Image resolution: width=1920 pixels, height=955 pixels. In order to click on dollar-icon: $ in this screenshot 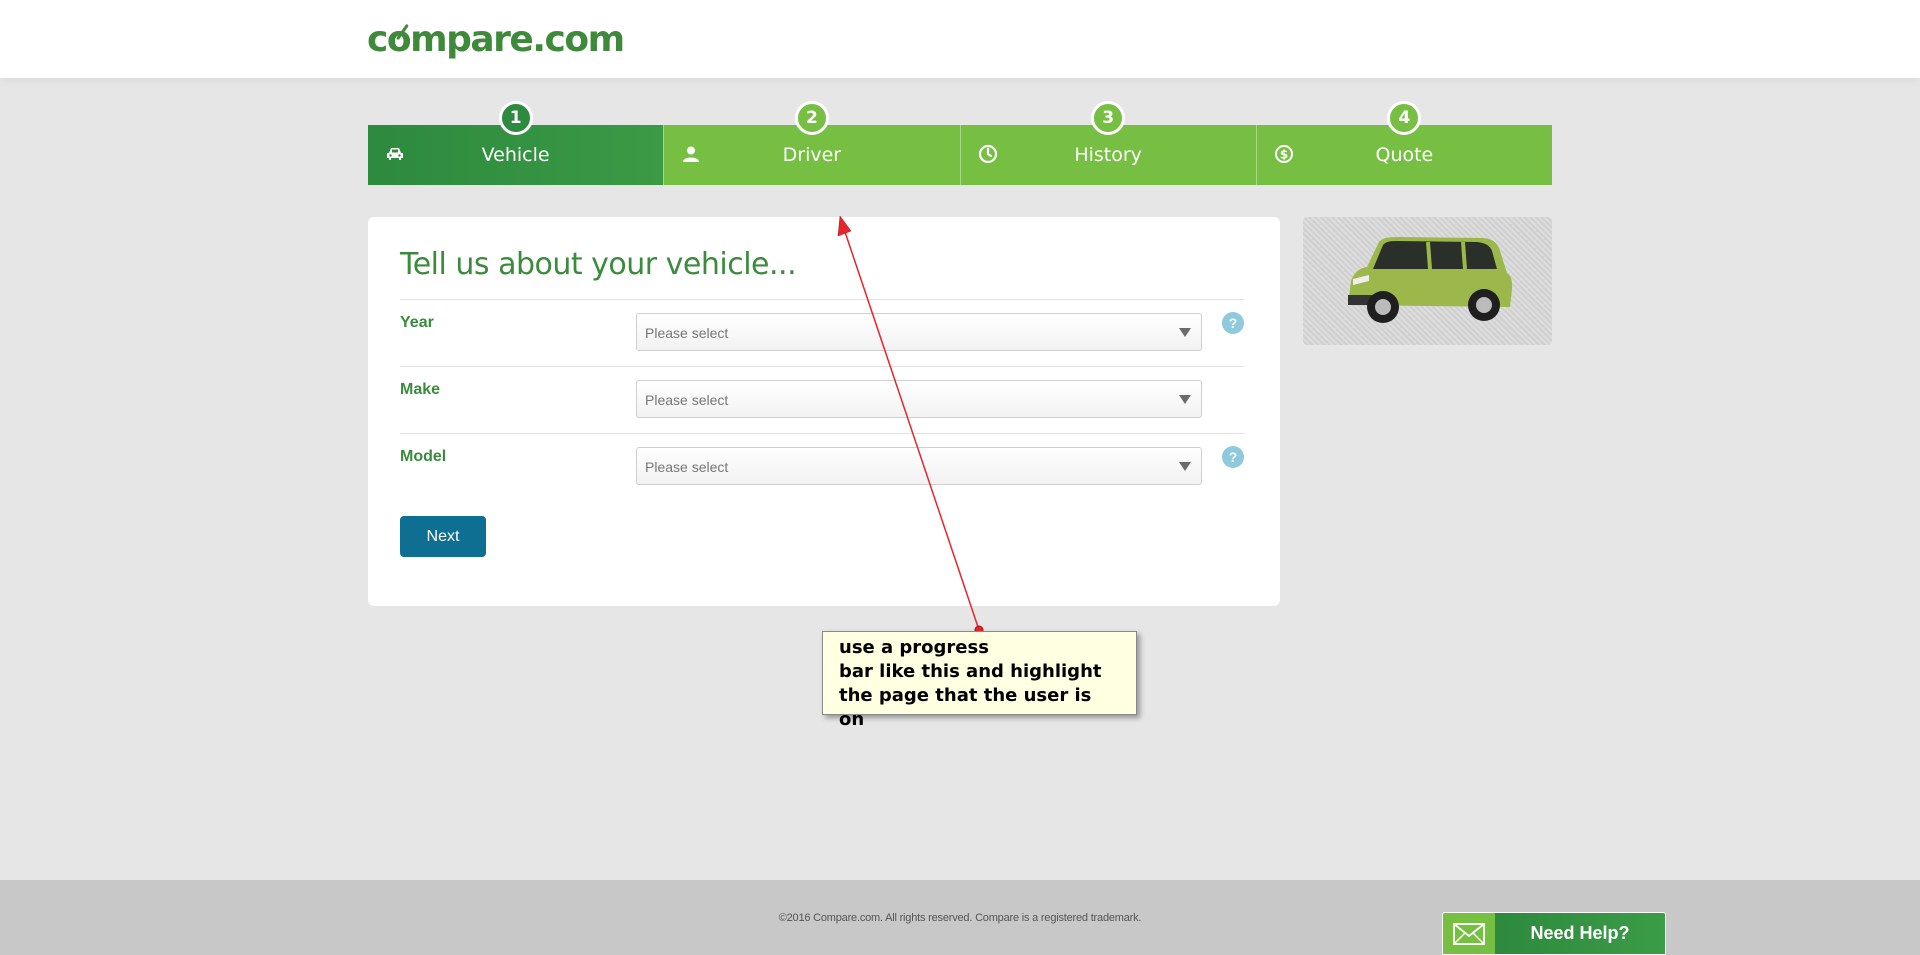, I will do `click(1284, 154)`.